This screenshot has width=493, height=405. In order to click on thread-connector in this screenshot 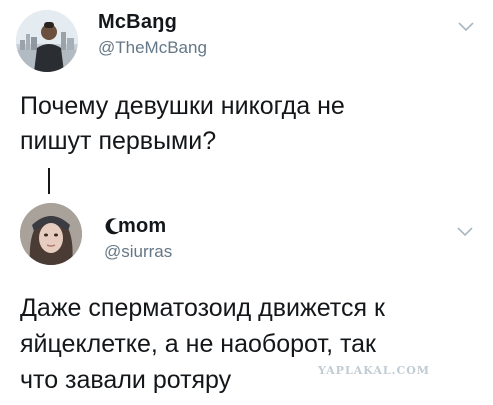, I will do `click(49, 181)`.